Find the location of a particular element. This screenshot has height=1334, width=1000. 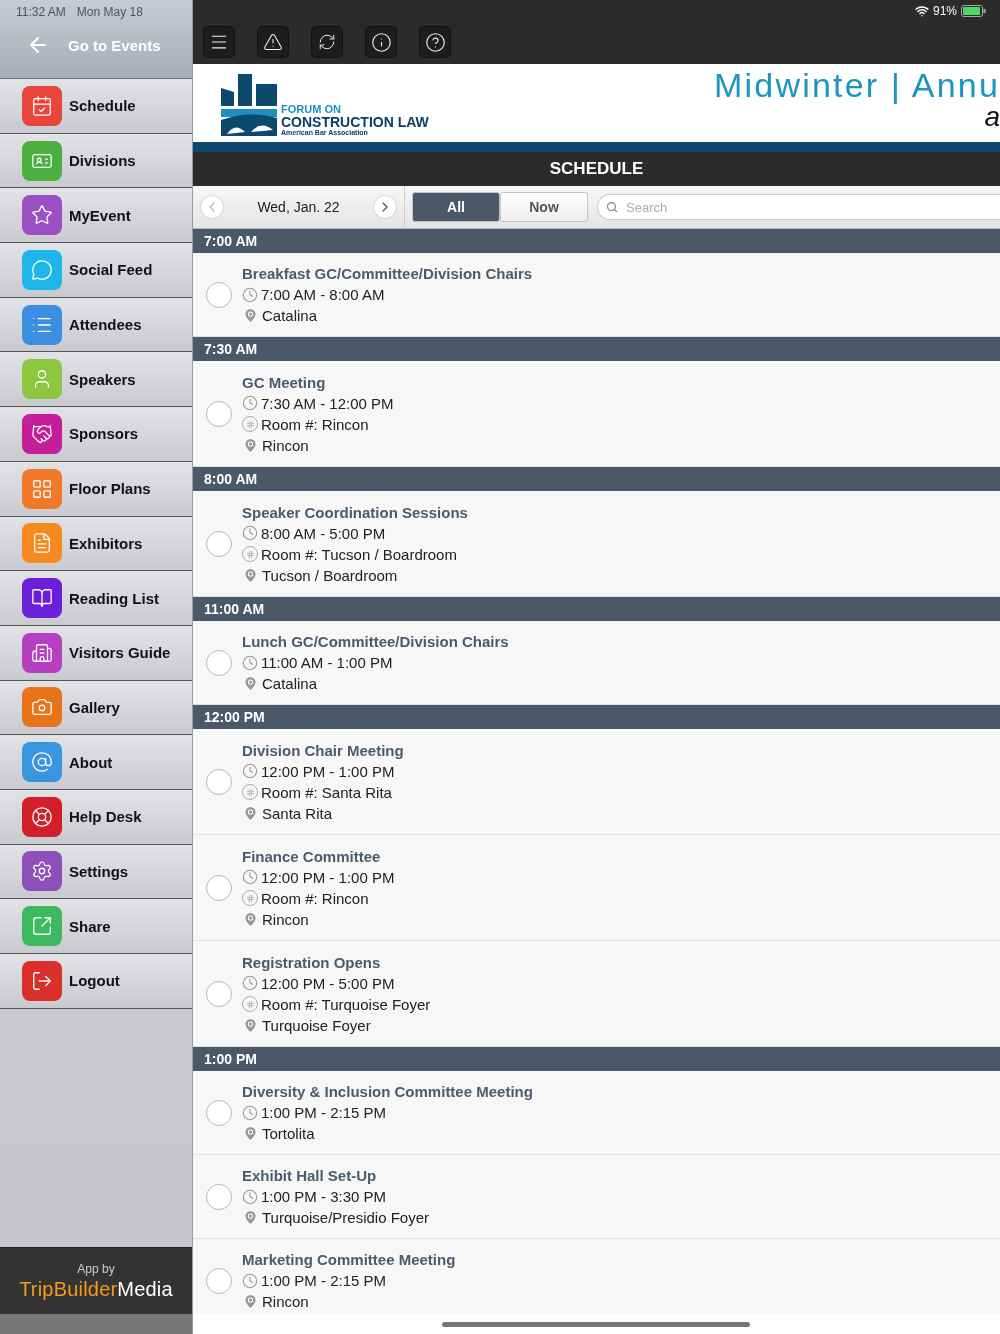

nav-item: Share is located at coordinates (96, 926).